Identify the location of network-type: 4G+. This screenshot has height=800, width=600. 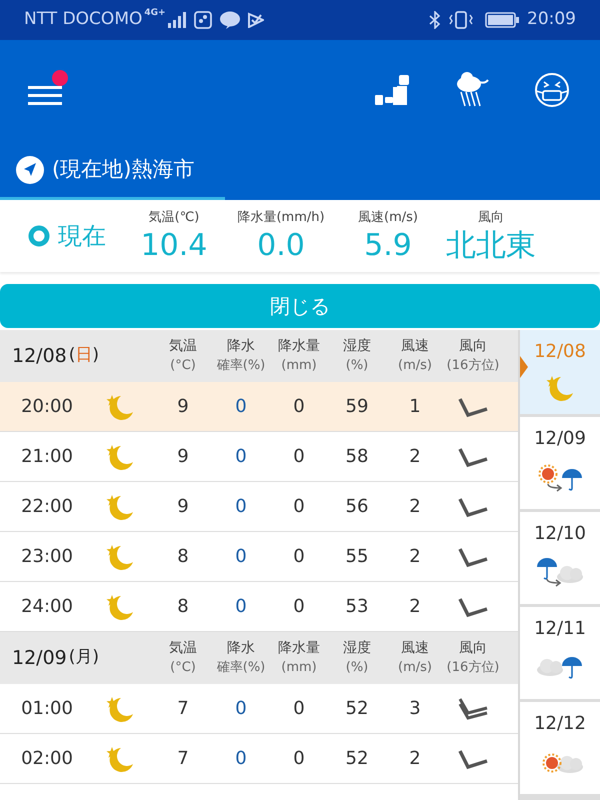
(155, 13).